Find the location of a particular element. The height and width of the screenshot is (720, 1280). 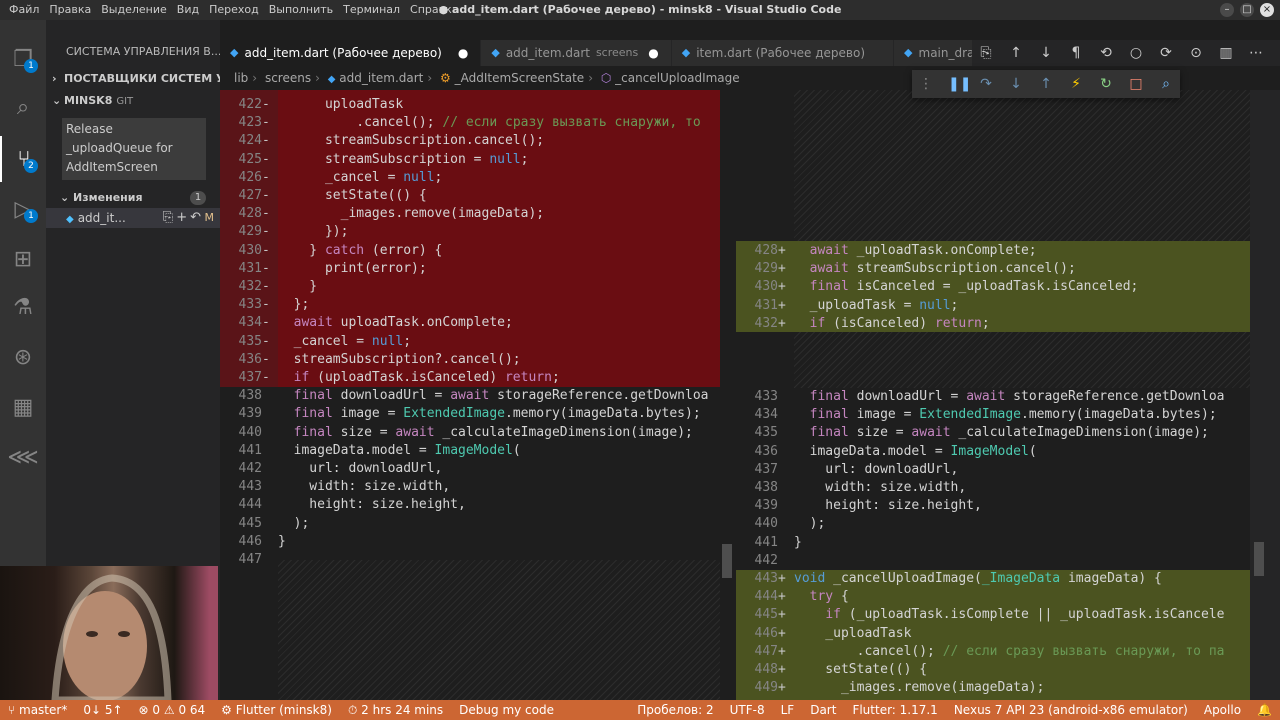

menu-item: Вид is located at coordinates (188, 10).